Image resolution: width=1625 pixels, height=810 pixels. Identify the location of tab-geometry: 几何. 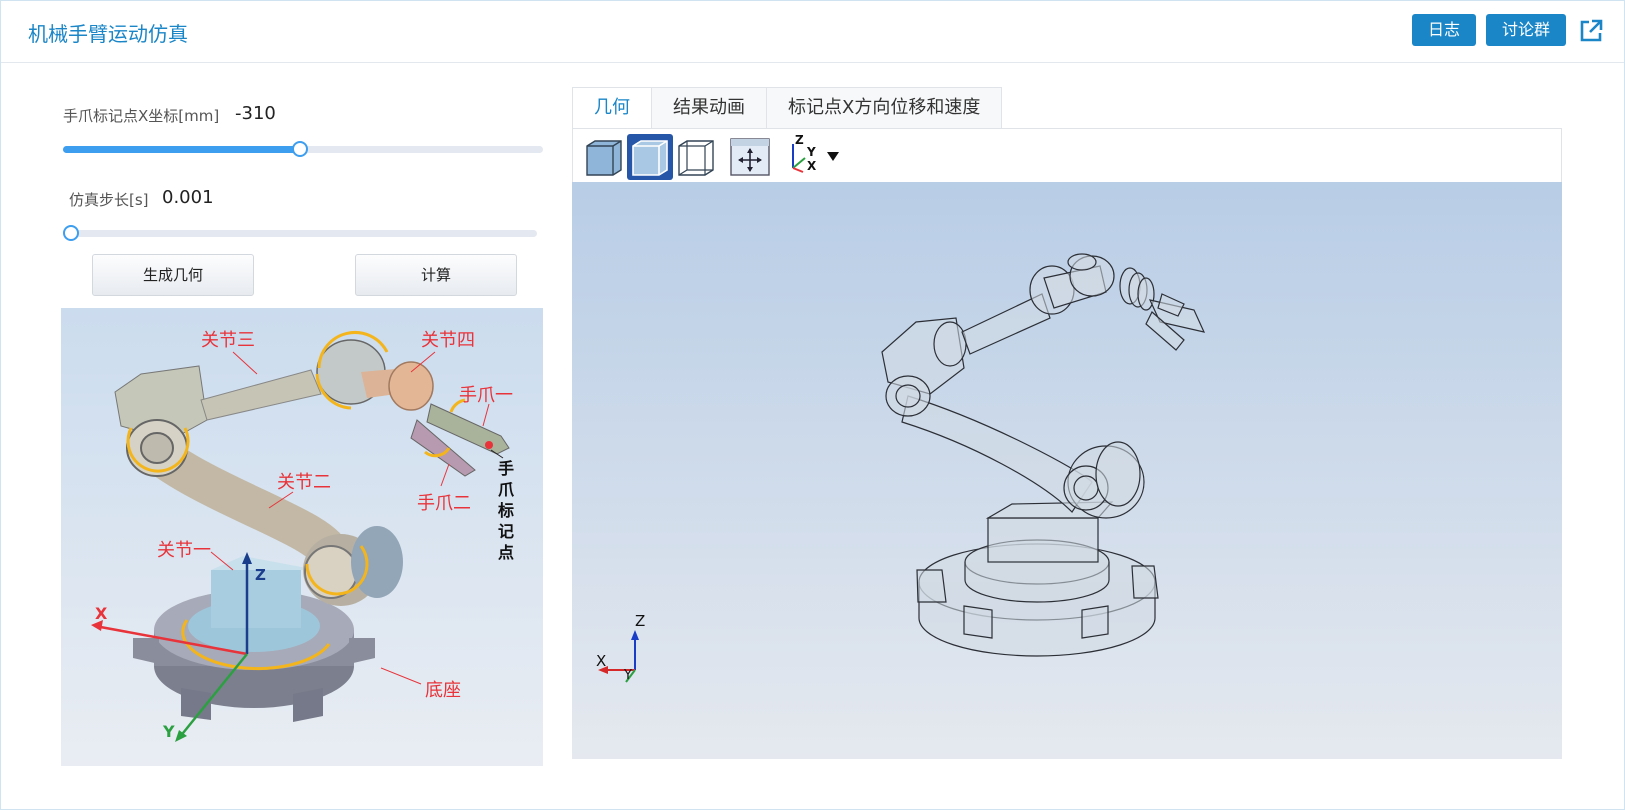
(612, 107).